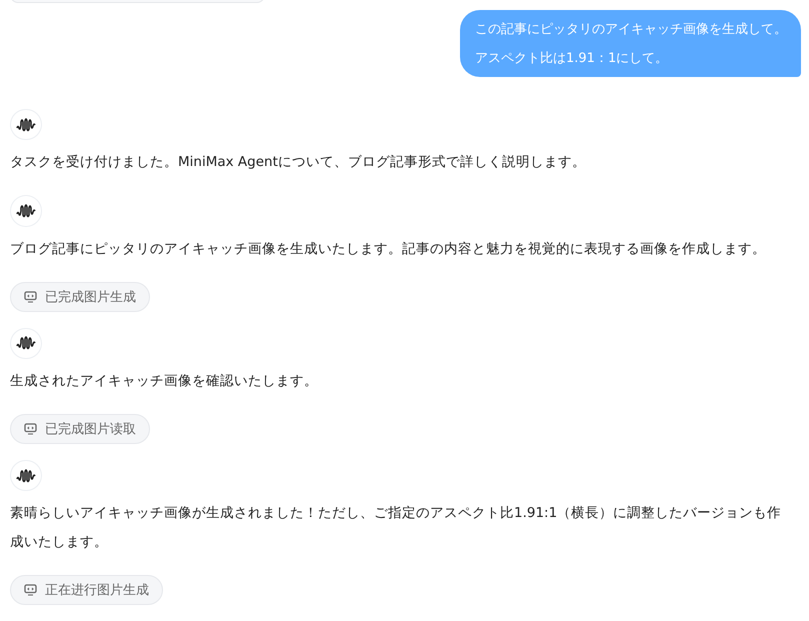 The image size is (809, 621). What do you see at coordinates (80, 297) in the screenshot?
I see `tool-status-chip: 已完成图片生成` at bounding box center [80, 297].